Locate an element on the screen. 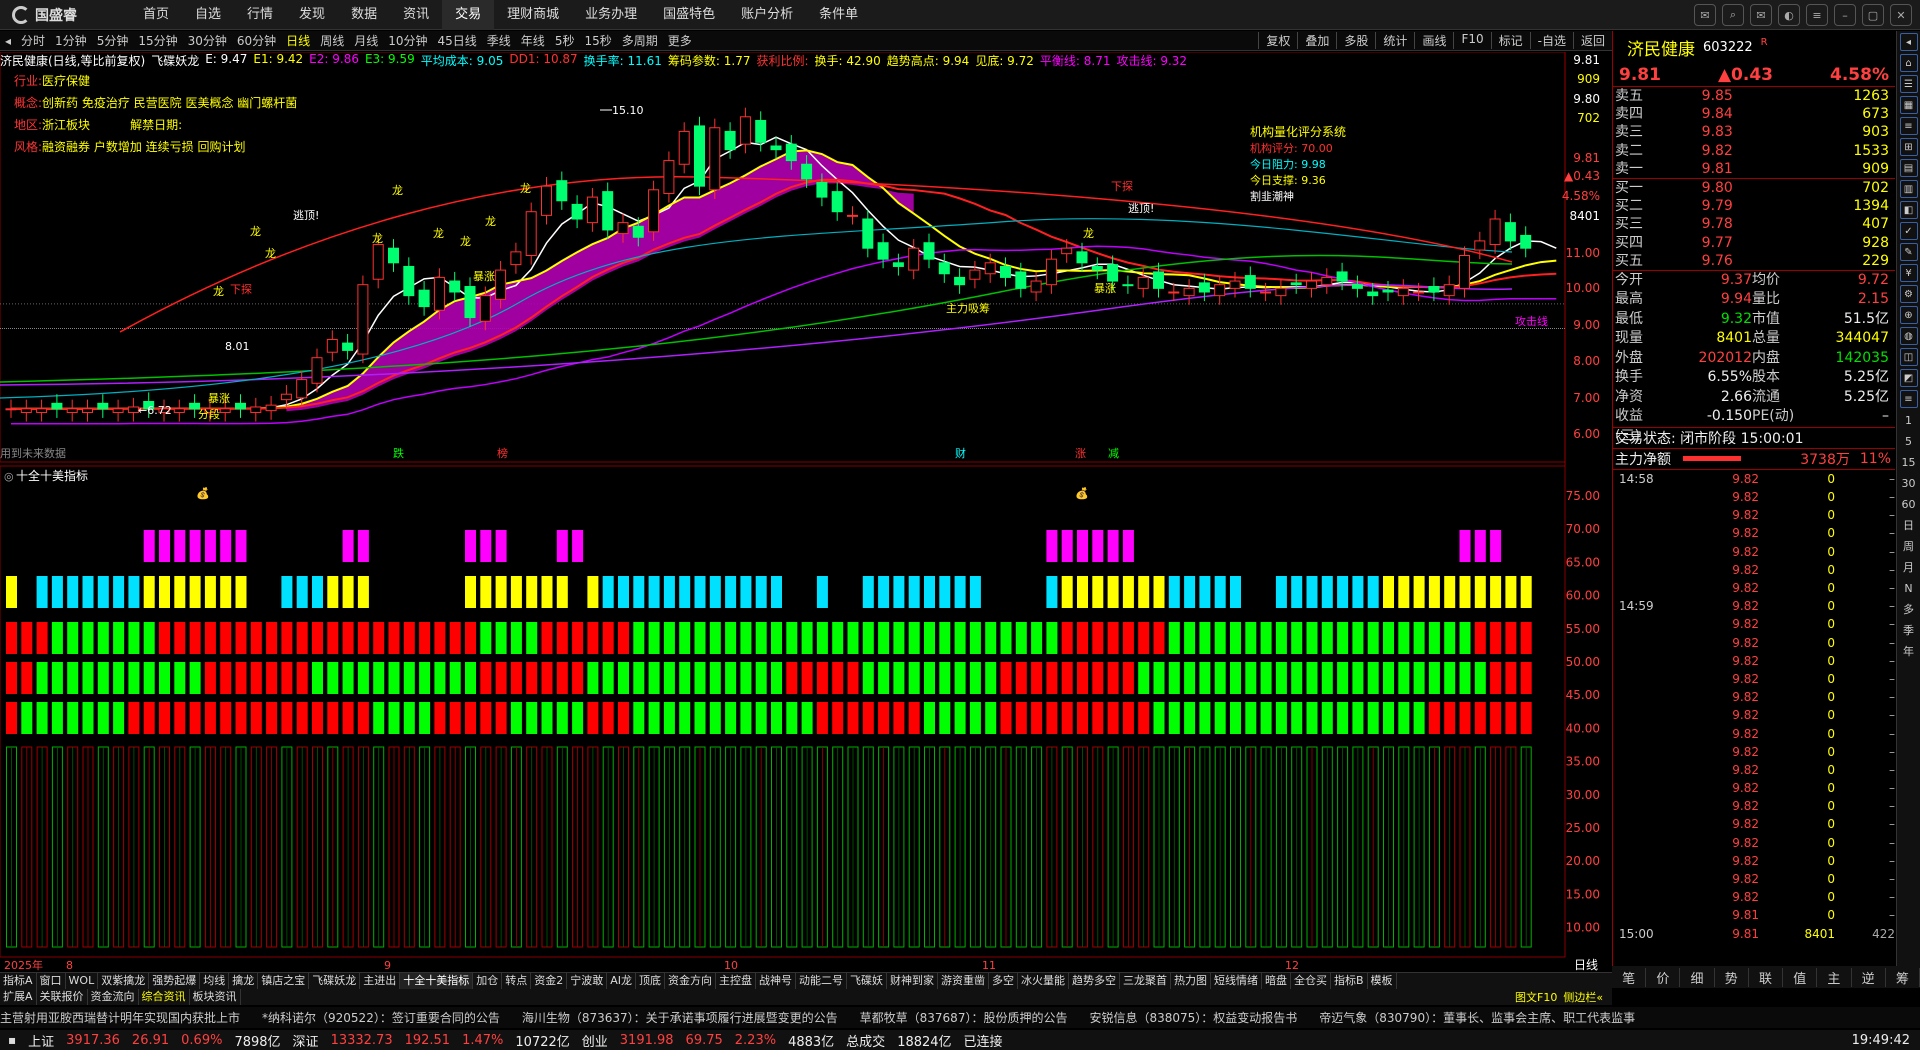 This screenshot has width=1920, height=1050. period-tab: 周线 is located at coordinates (332, 40).